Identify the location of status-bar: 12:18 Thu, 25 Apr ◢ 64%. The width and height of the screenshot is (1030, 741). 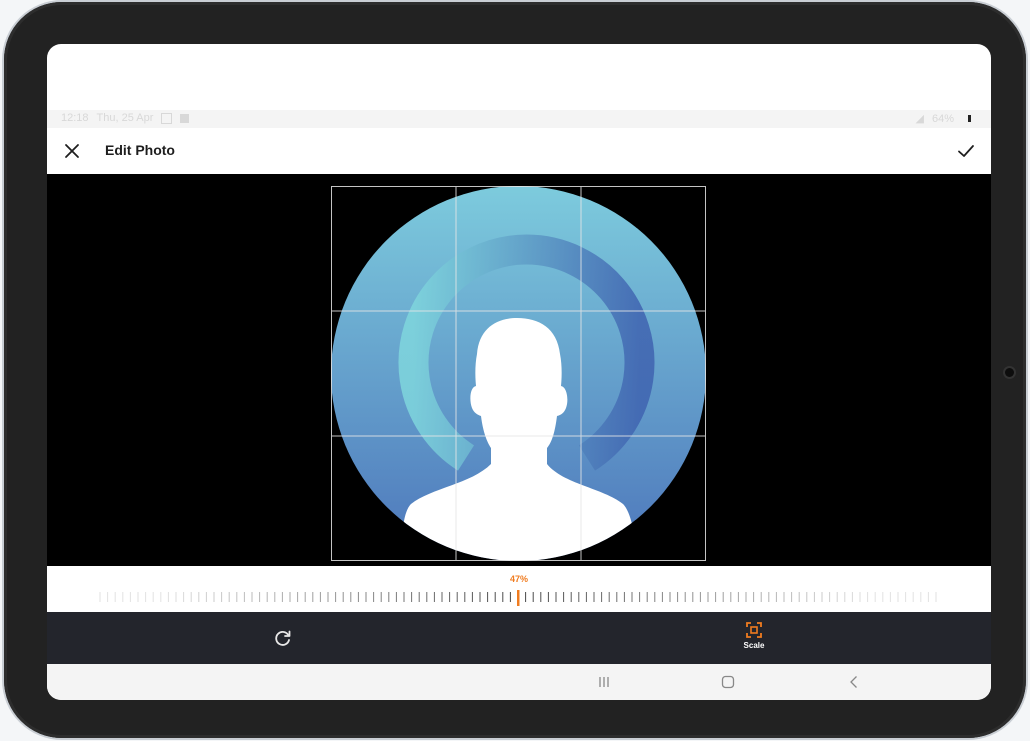
(519, 119).